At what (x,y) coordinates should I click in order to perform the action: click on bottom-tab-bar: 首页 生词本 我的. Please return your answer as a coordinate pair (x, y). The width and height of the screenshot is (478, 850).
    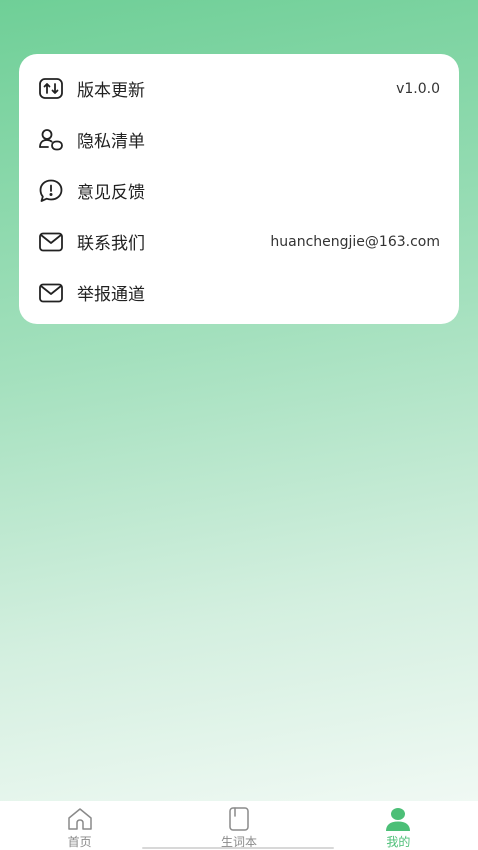
    Looking at the image, I should click on (239, 825).